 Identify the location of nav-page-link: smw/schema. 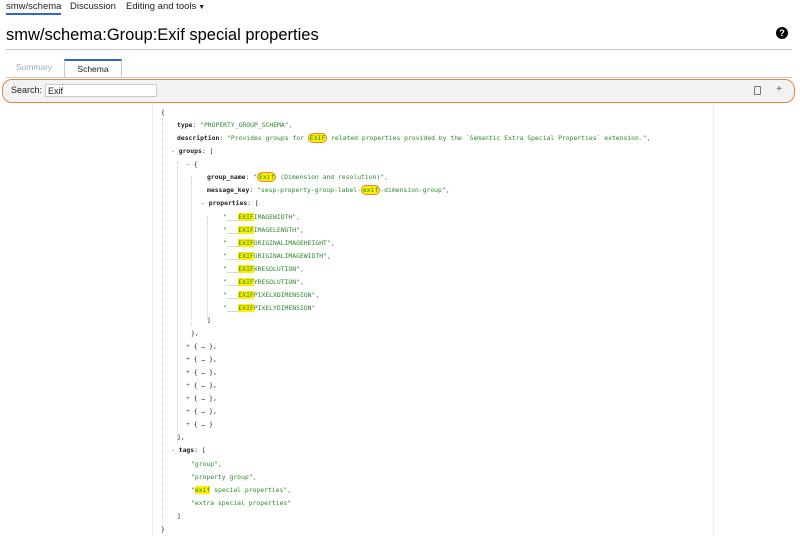
(34, 8).